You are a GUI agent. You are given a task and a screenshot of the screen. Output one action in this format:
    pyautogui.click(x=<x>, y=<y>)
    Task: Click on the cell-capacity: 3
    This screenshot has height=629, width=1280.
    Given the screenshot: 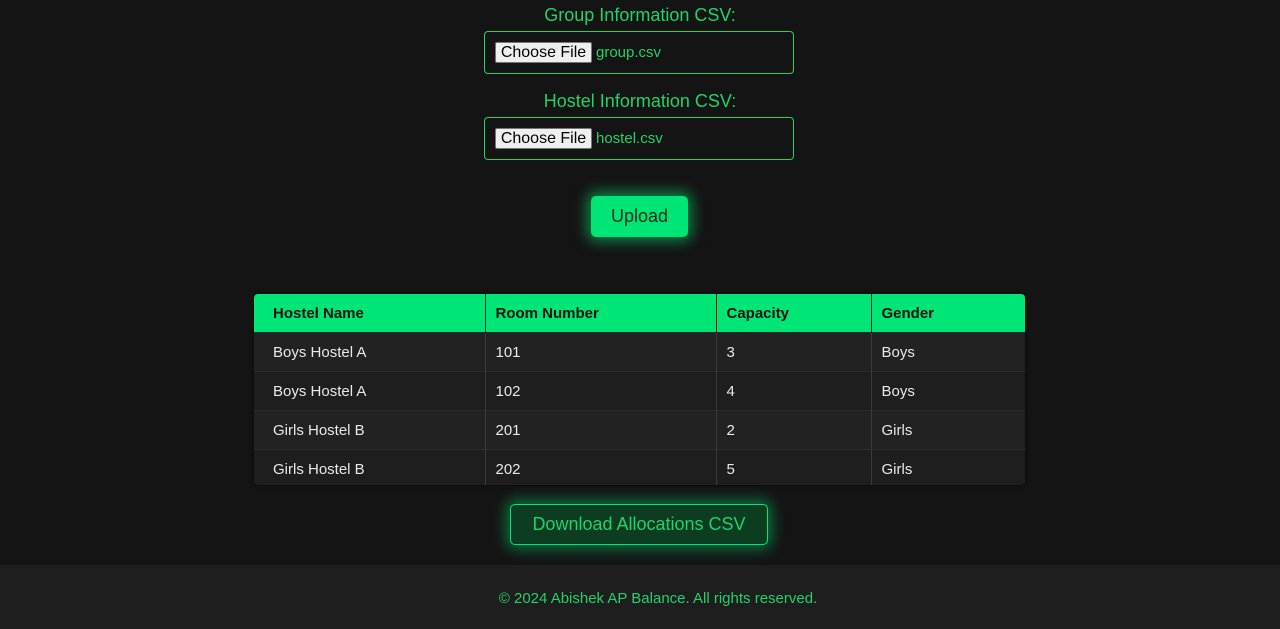 What is the action you would take?
    pyautogui.click(x=794, y=352)
    